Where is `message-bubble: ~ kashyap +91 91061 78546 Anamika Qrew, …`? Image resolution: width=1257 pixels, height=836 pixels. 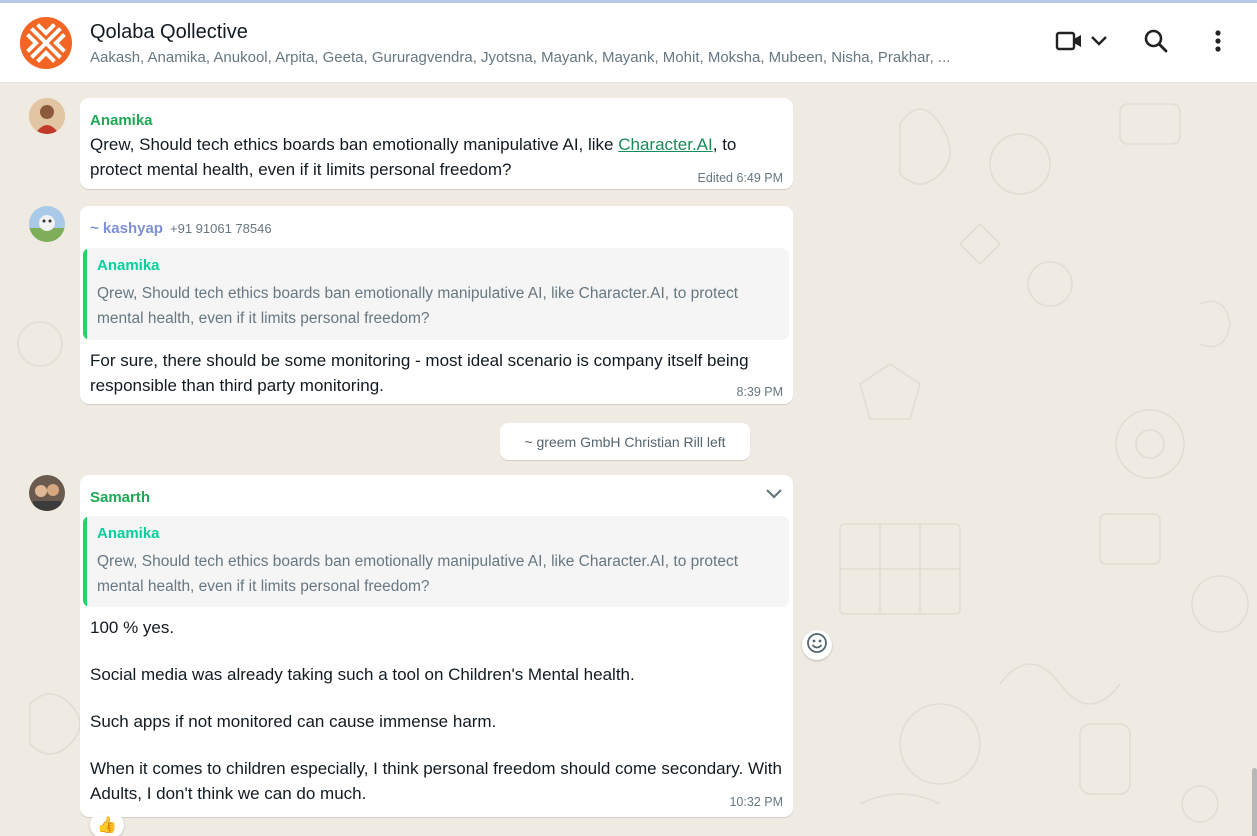 message-bubble: ~ kashyap +91 91061 78546 Anamika Qrew, … is located at coordinates (436, 305).